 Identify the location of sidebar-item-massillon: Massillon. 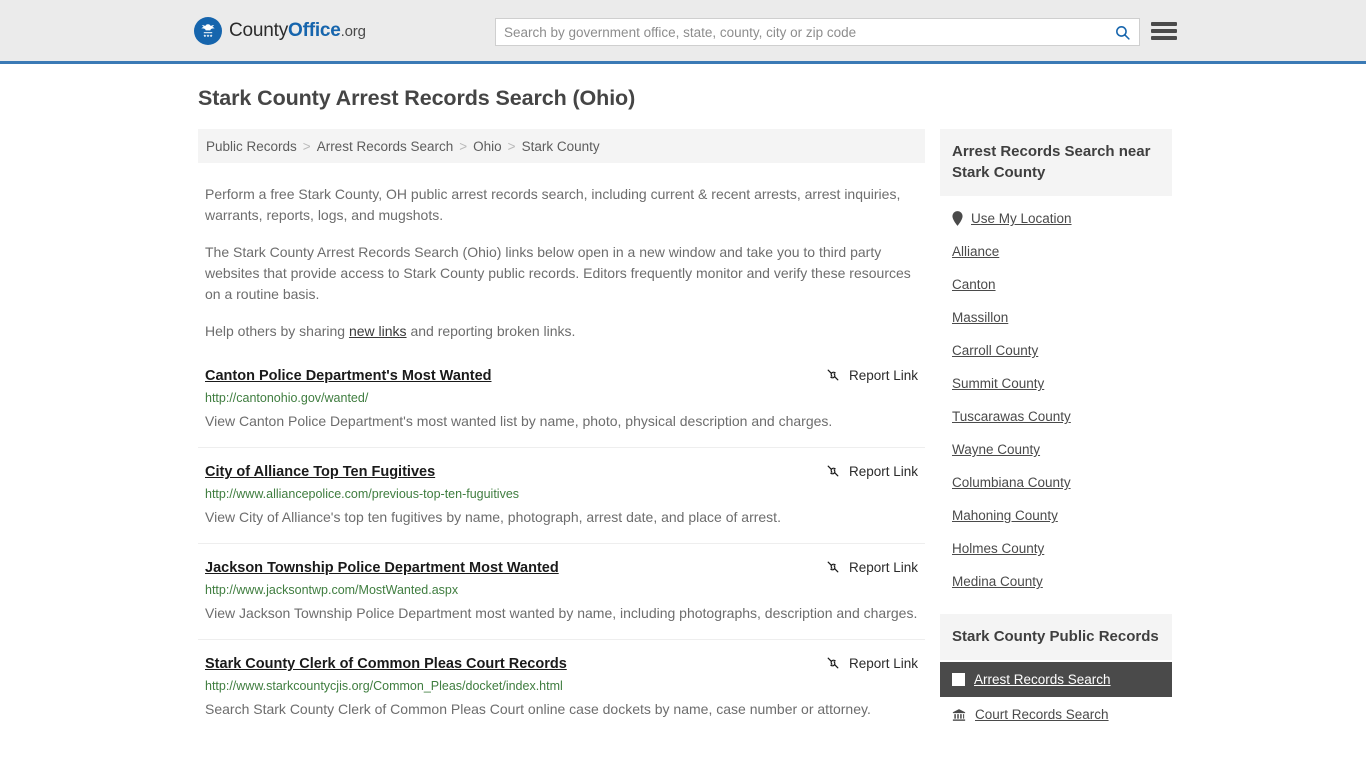
(1056, 317).